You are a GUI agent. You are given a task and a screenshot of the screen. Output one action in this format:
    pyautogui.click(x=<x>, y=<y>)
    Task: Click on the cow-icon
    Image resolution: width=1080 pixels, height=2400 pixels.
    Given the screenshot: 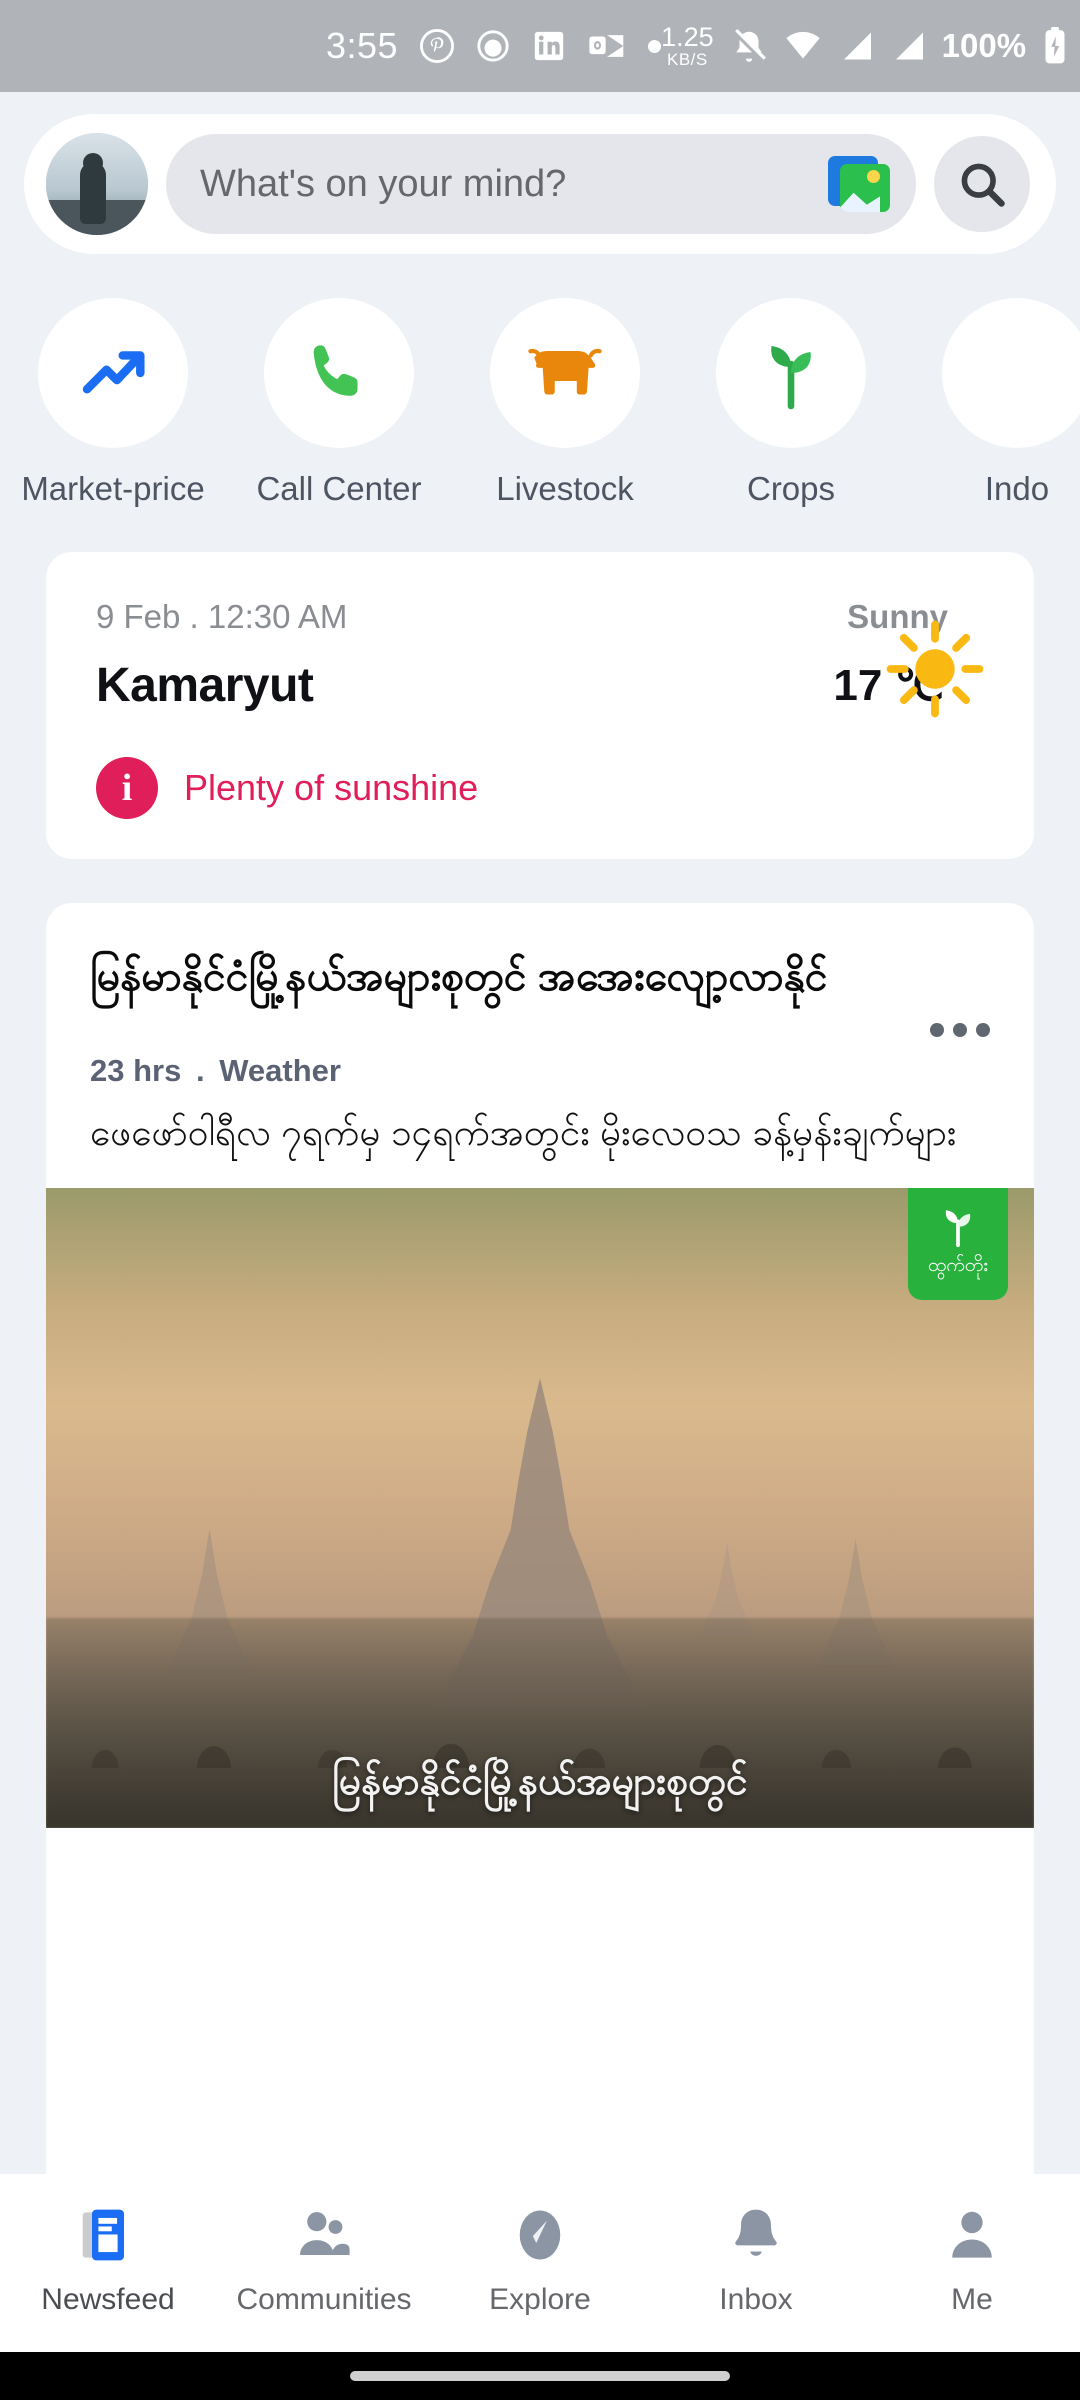 What is the action you would take?
    pyautogui.click(x=565, y=371)
    